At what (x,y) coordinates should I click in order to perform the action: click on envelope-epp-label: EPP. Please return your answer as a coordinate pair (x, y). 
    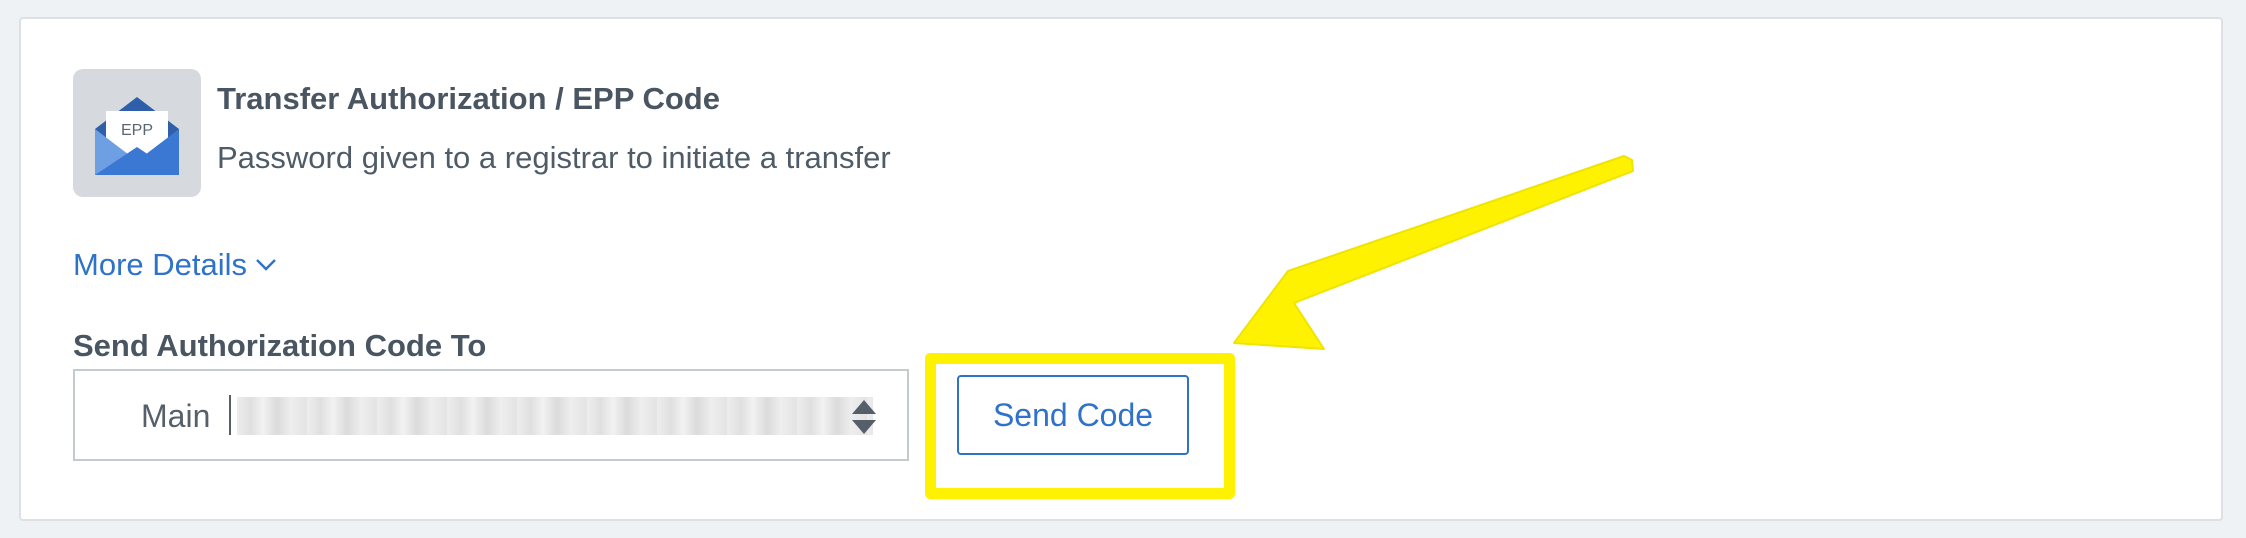
    Looking at the image, I should click on (137, 130).